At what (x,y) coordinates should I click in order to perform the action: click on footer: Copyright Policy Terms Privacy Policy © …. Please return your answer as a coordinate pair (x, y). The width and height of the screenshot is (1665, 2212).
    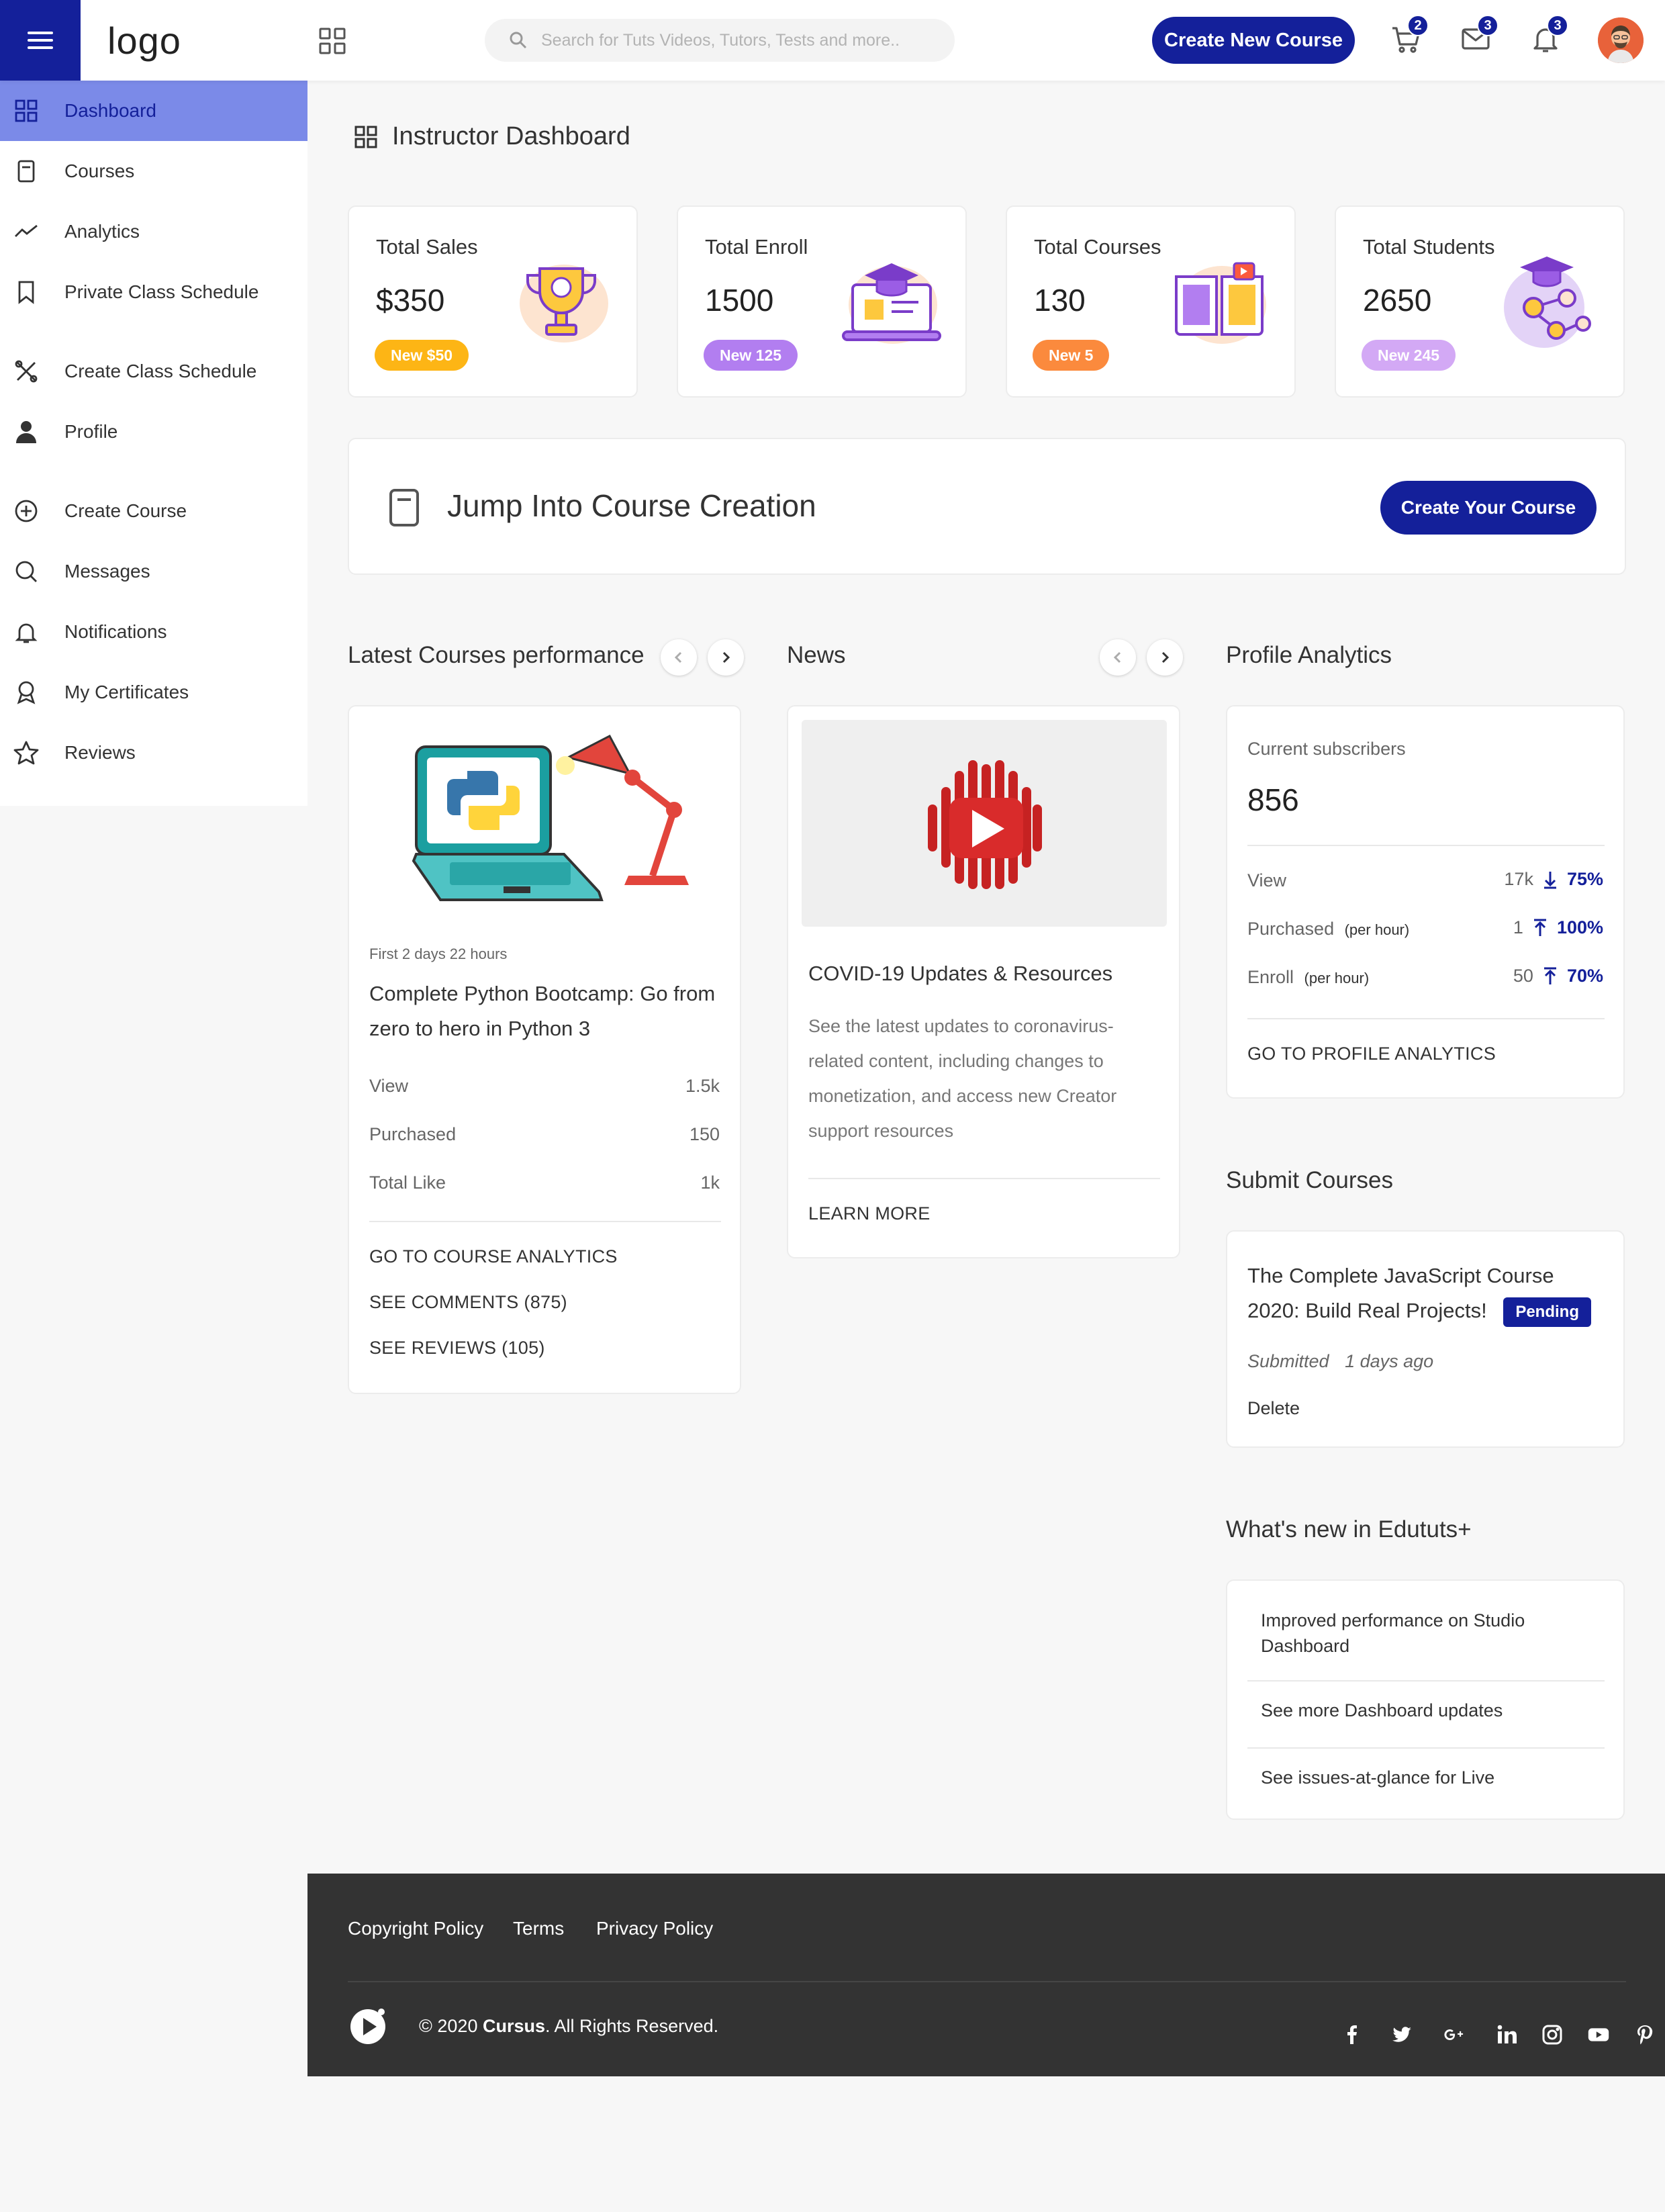
    Looking at the image, I should click on (986, 1975).